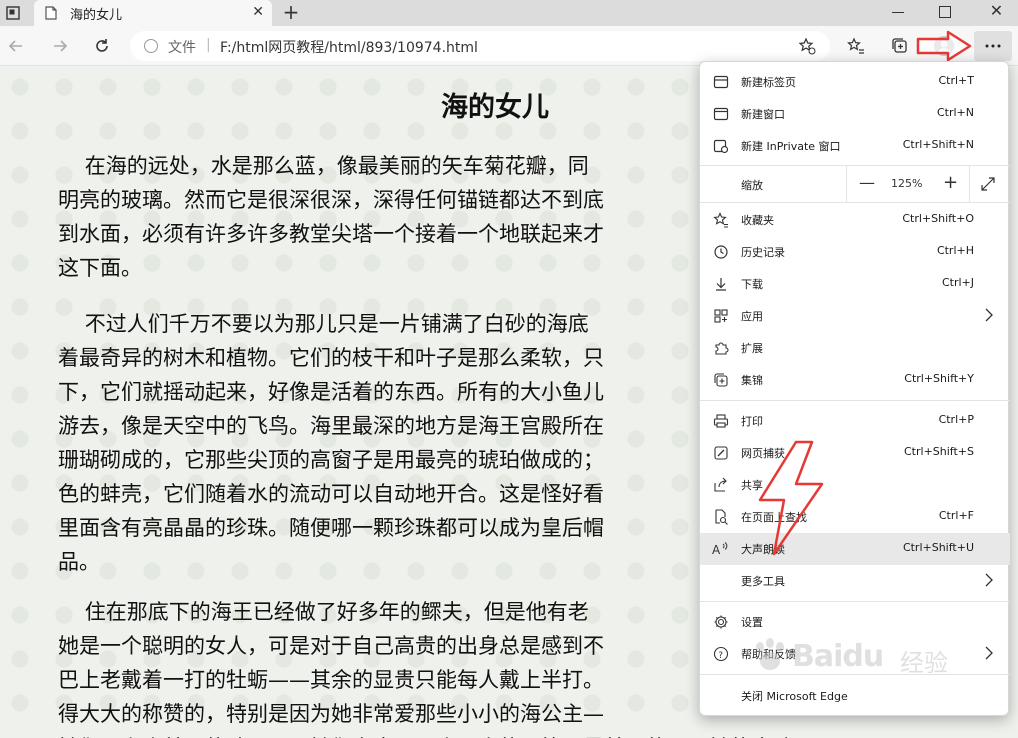 This screenshot has width=1018, height=738. Describe the element at coordinates (855, 284) in the screenshot. I see `menu-item-downloads: 下载 Ctrl+J` at that location.